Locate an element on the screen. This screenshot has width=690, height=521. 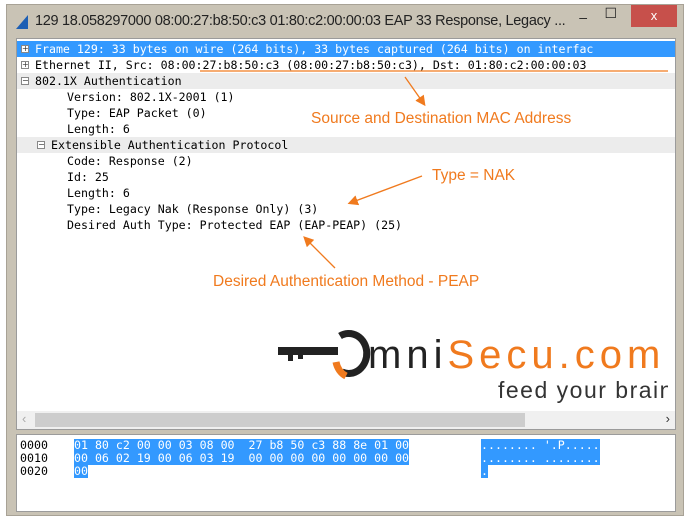
peap-arrow is located at coordinates (319, 252).